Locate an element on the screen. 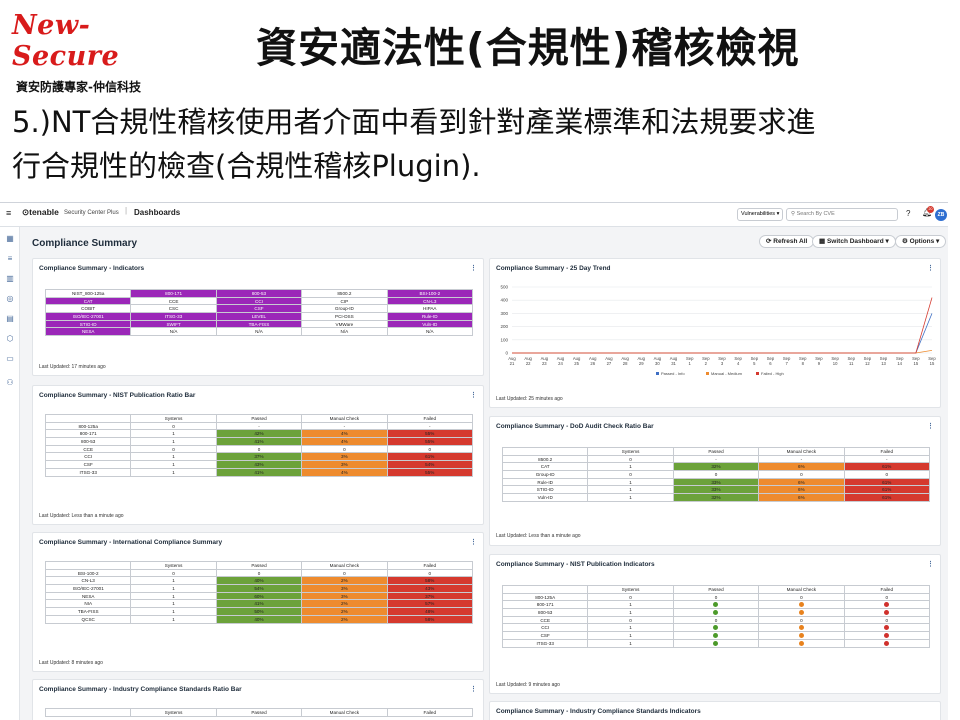 Image resolution: width=960 pixels, height=720 pixels. vulnerabilities-select-label: Vulnerabilities is located at coordinates (758, 214).